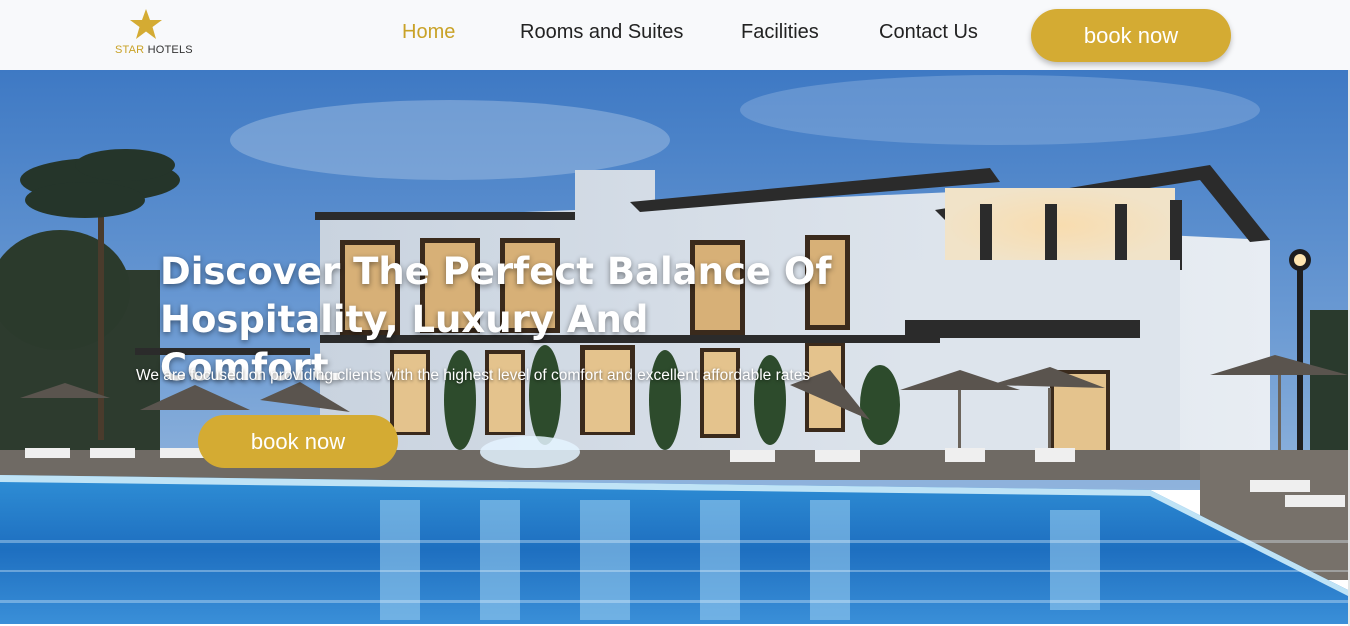  I want to click on logo-text: STAR HOTELS, so click(154, 50).